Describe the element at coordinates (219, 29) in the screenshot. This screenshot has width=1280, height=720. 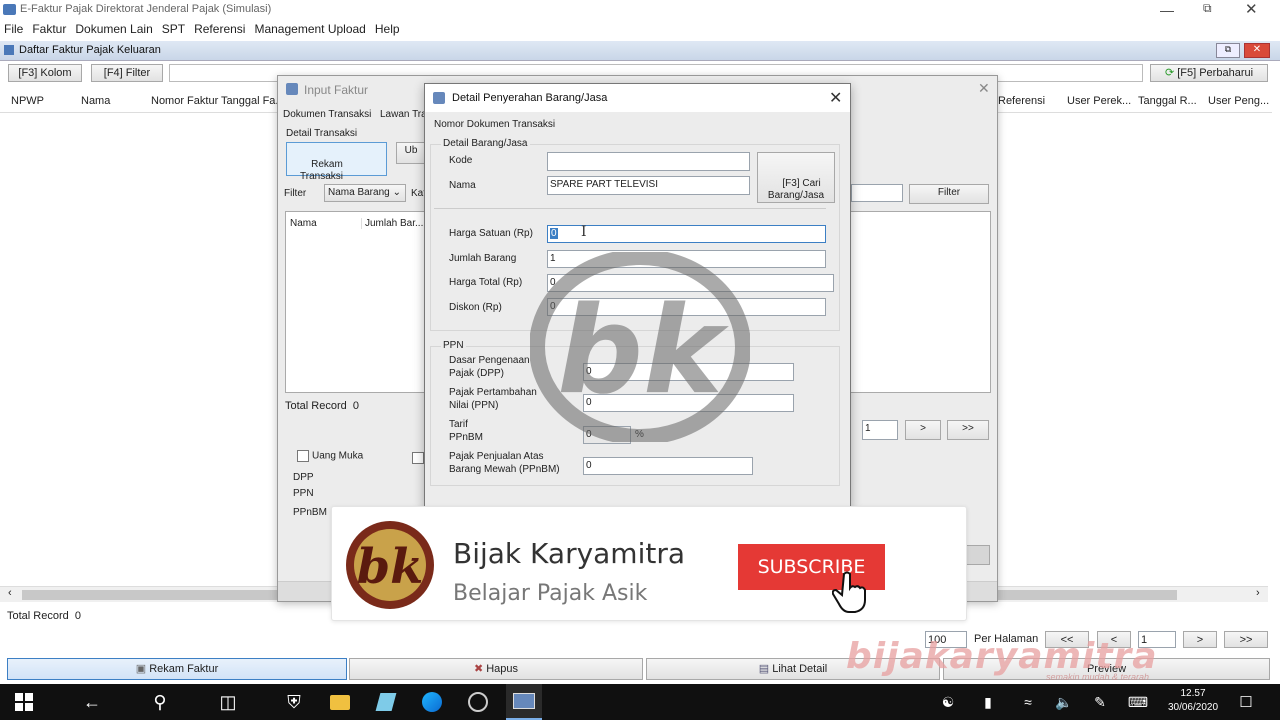
I see `menu-item-referensi: Referensi` at that location.